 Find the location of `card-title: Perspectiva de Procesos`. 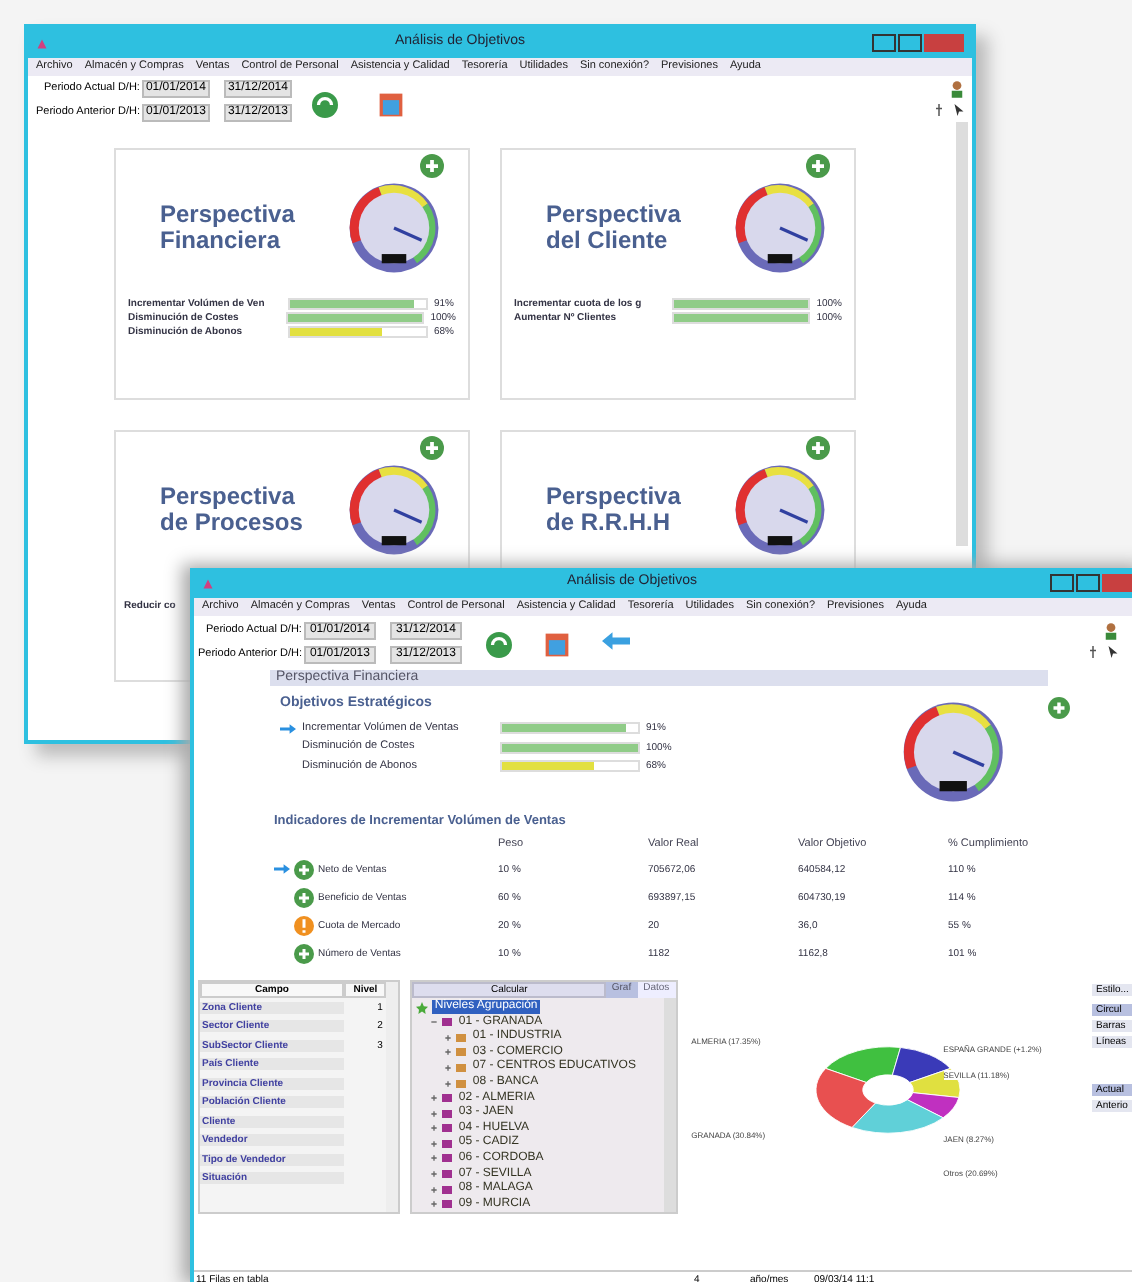

card-title: Perspectiva de Procesos is located at coordinates (232, 509).